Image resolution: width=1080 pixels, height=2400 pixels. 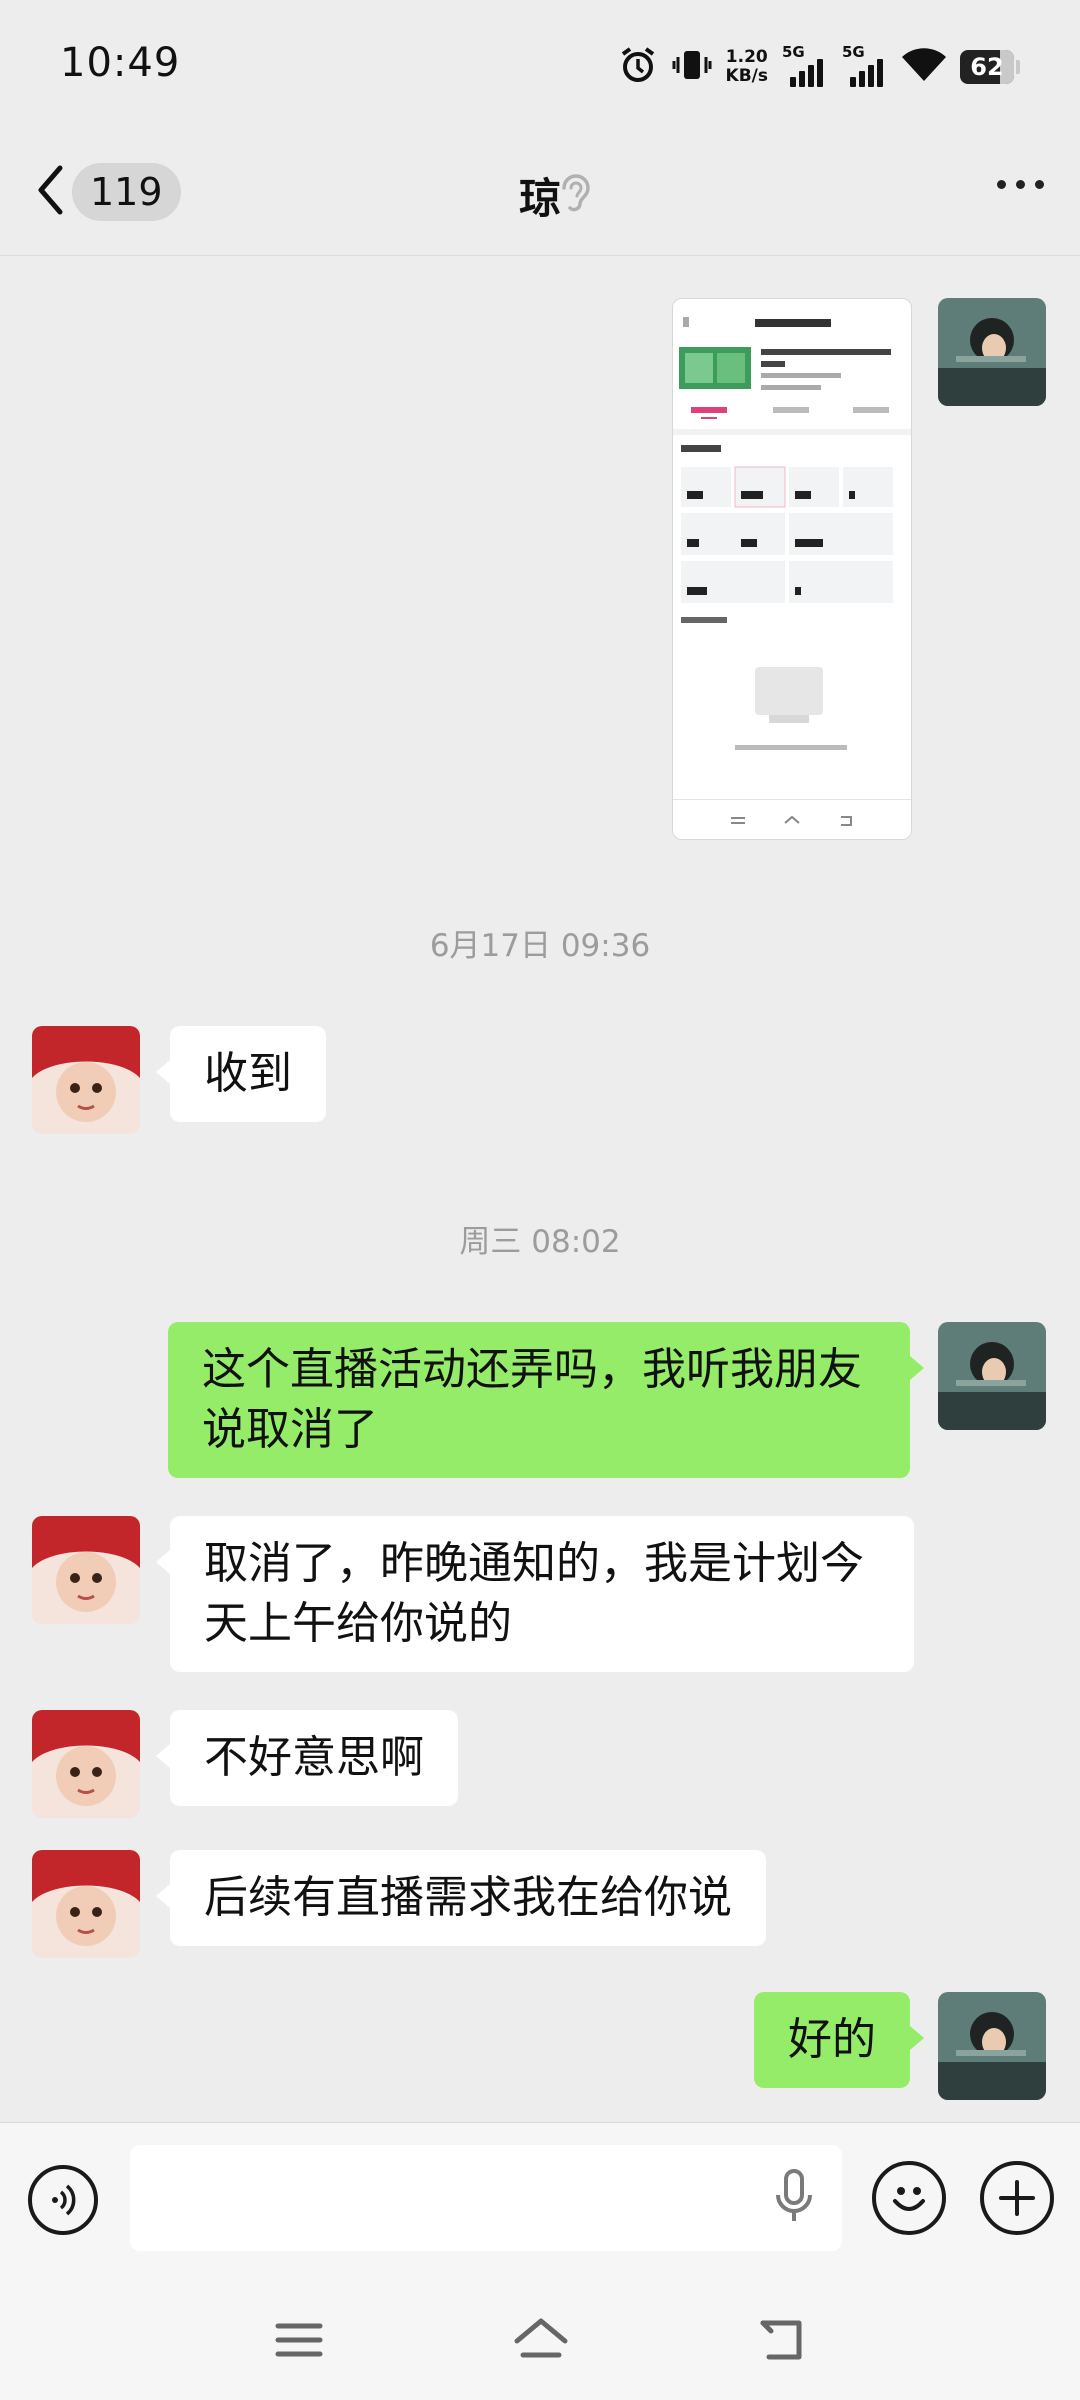 What do you see at coordinates (1020, 184) in the screenshot?
I see `more-icon` at bounding box center [1020, 184].